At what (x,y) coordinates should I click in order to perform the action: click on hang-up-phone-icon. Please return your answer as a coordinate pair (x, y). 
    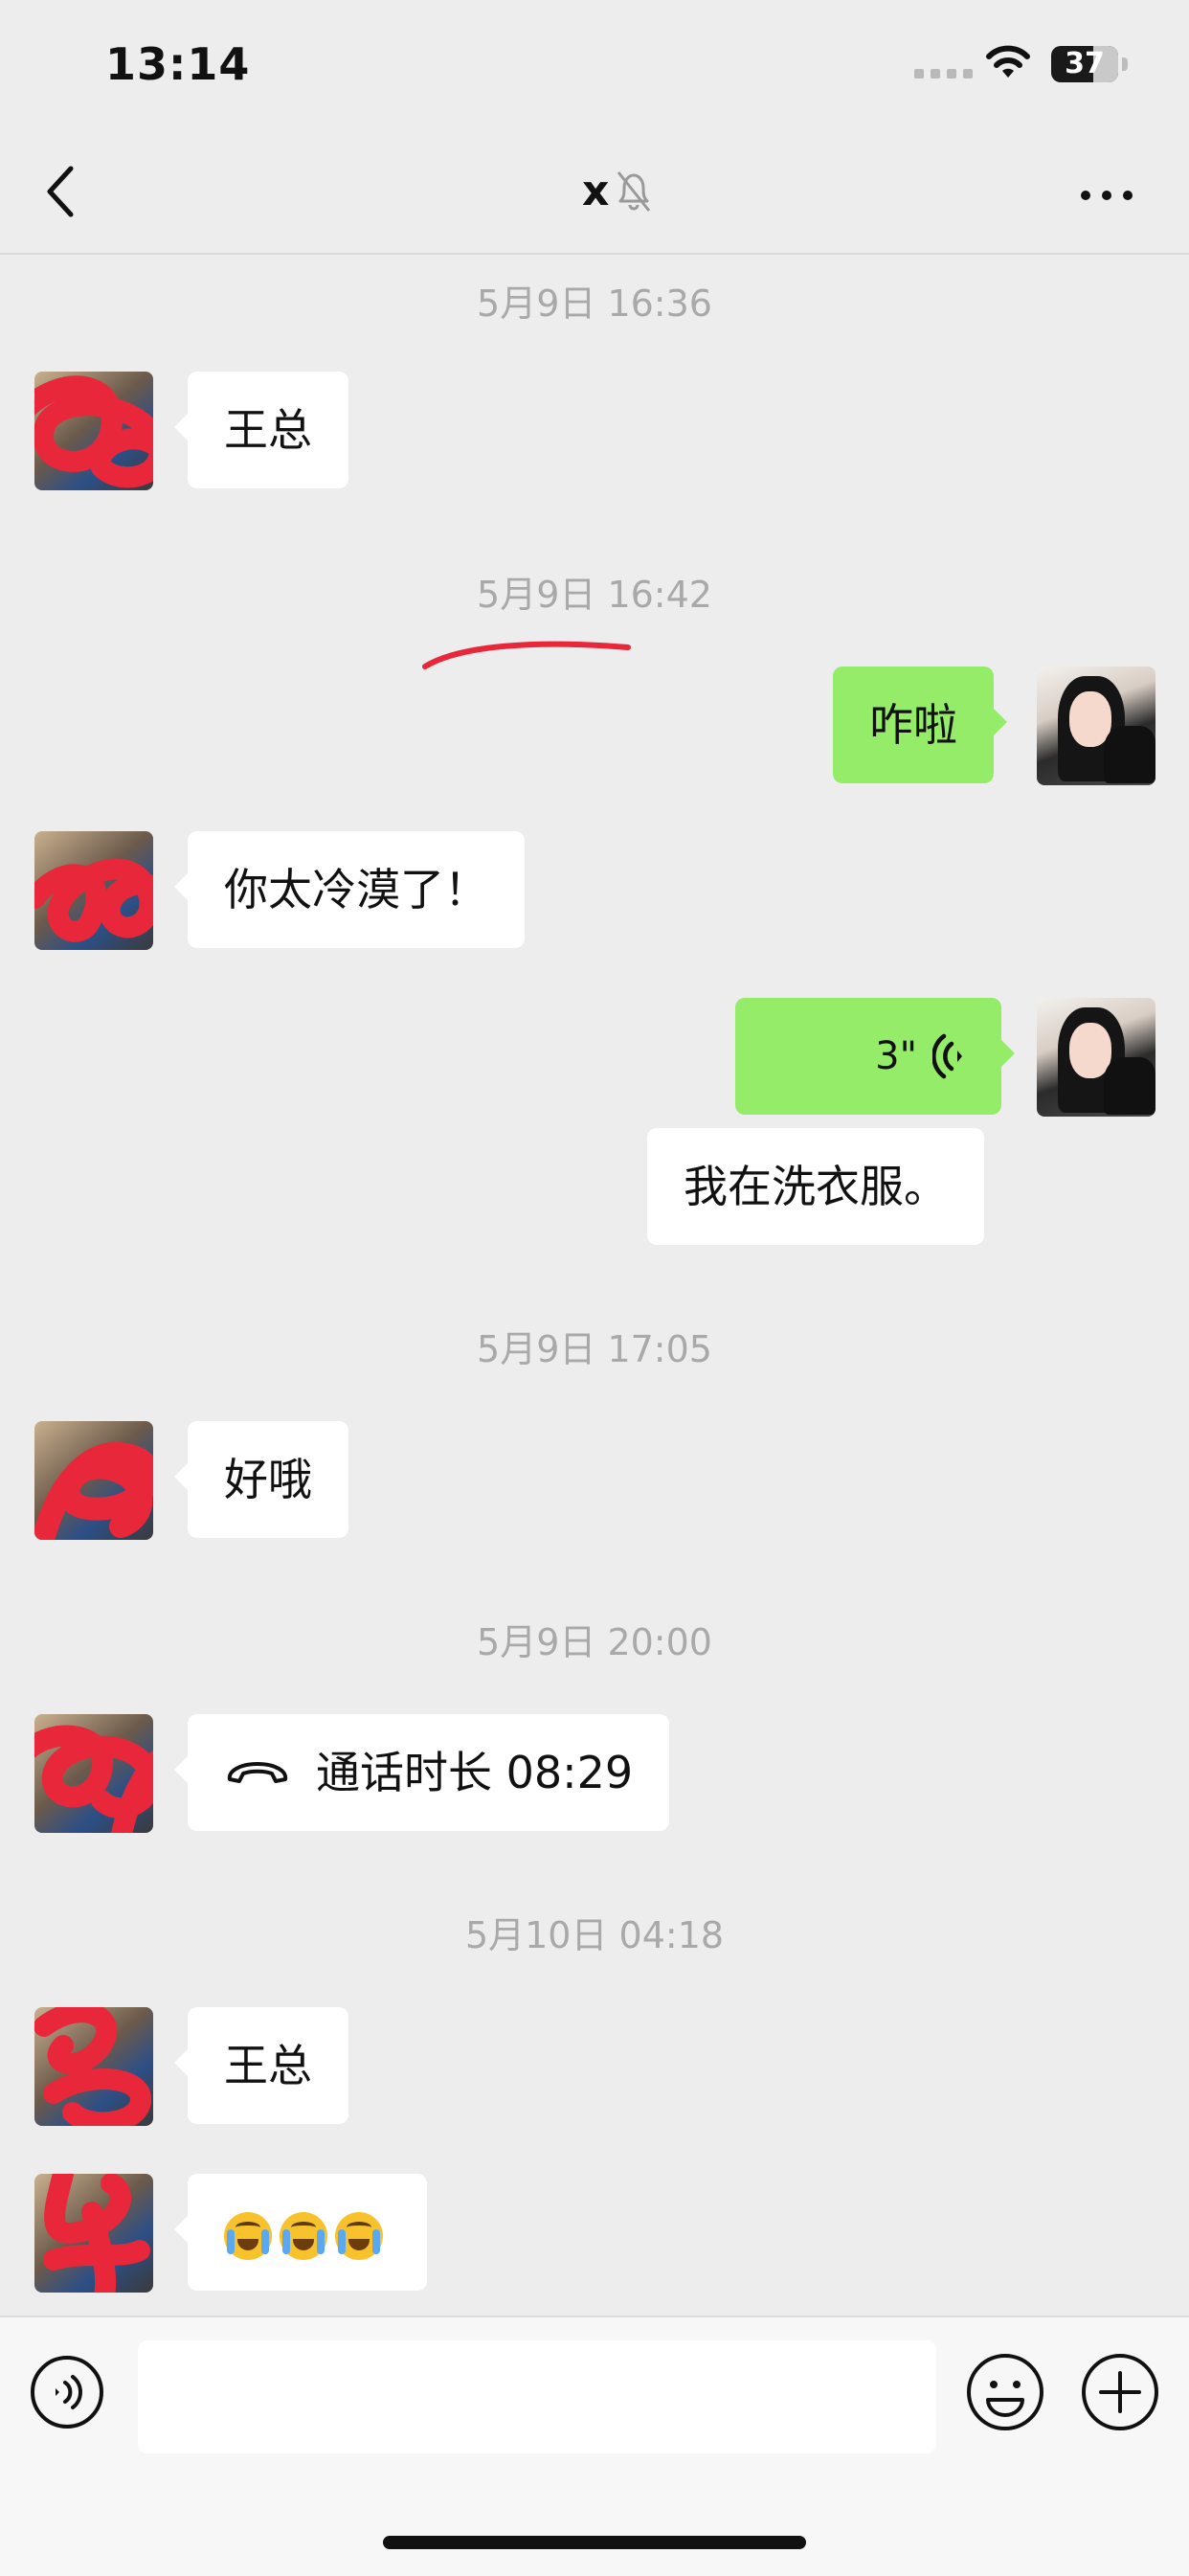
    Looking at the image, I should click on (257, 1772).